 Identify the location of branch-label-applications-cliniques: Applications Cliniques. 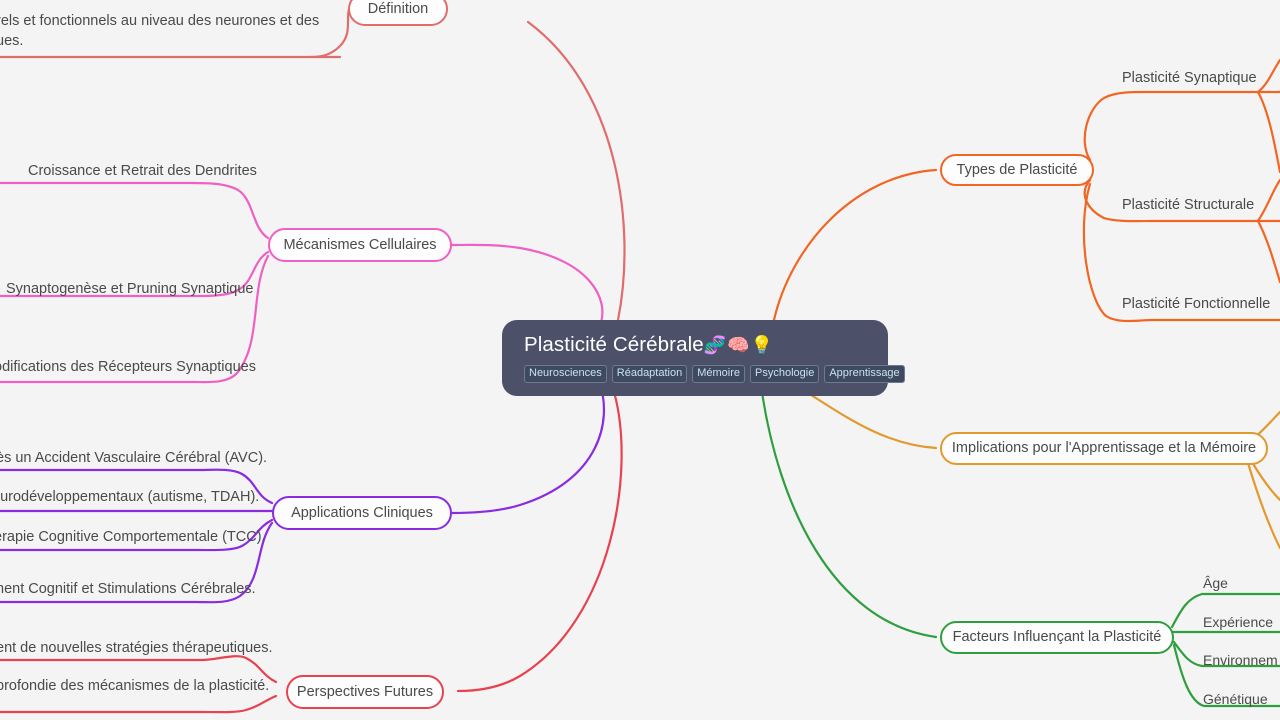
(362, 512).